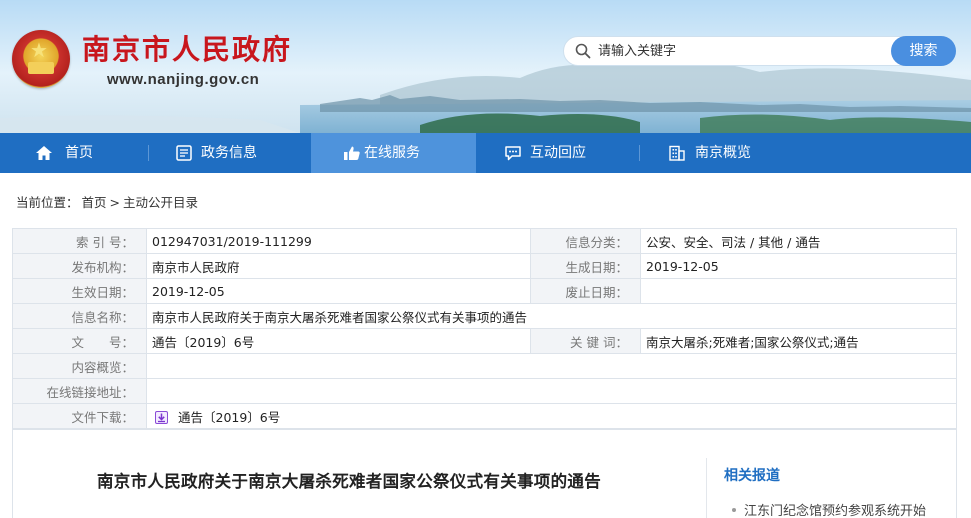 Image resolution: width=971 pixels, height=518 pixels. I want to click on doc-number-label: 文 号：, so click(79, 341).